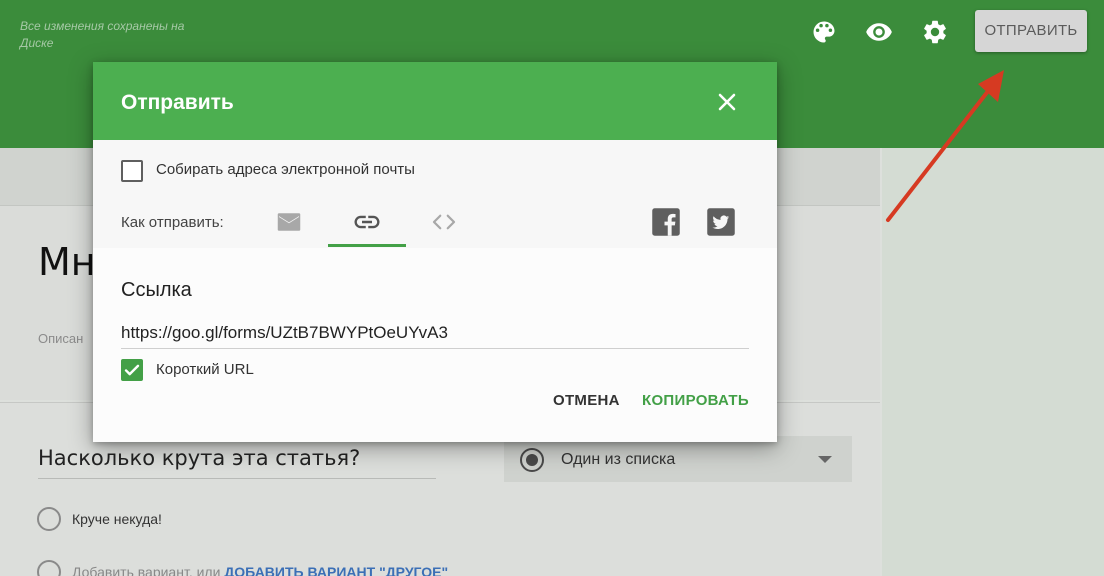 Image resolution: width=1104 pixels, height=576 pixels. What do you see at coordinates (60, 338) in the screenshot?
I see `form-description: Описан` at bounding box center [60, 338].